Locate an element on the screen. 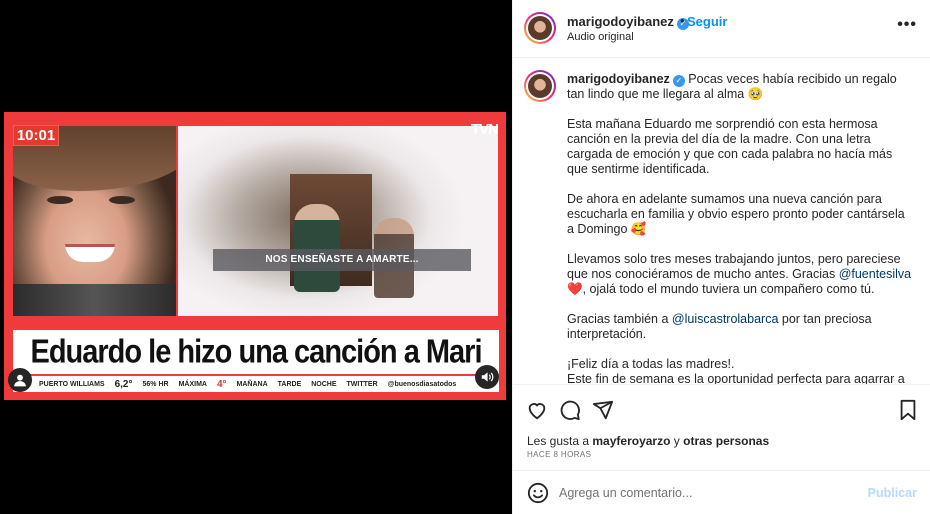 The width and height of the screenshot is (930, 514). ticker-location: PUERTO WILLIAMS is located at coordinates (72, 384).